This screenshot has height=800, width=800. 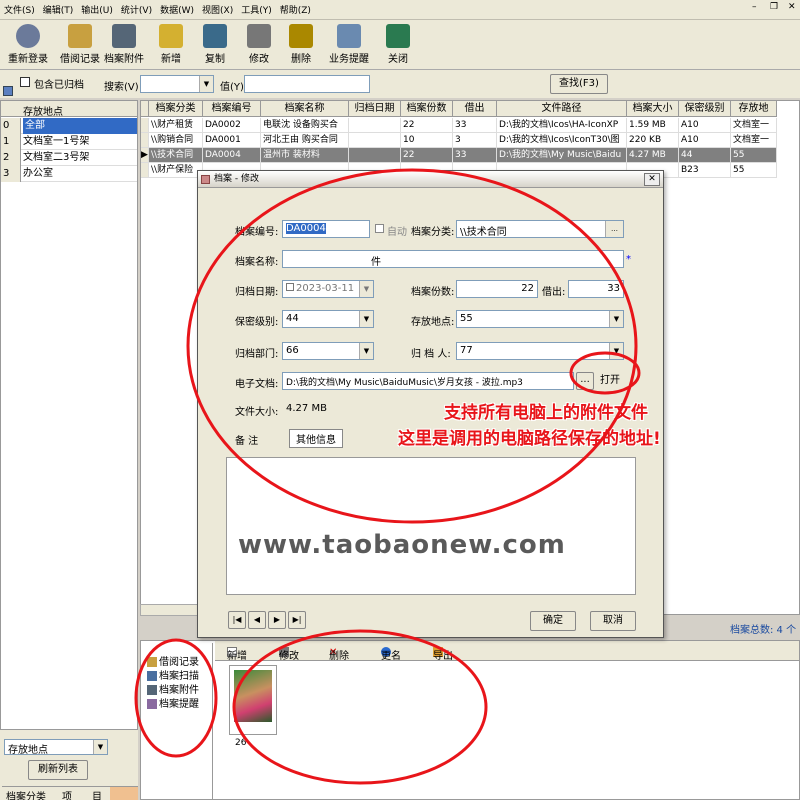 What do you see at coordinates (67, 794) in the screenshot?
I see `tab-item: 项` at bounding box center [67, 794].